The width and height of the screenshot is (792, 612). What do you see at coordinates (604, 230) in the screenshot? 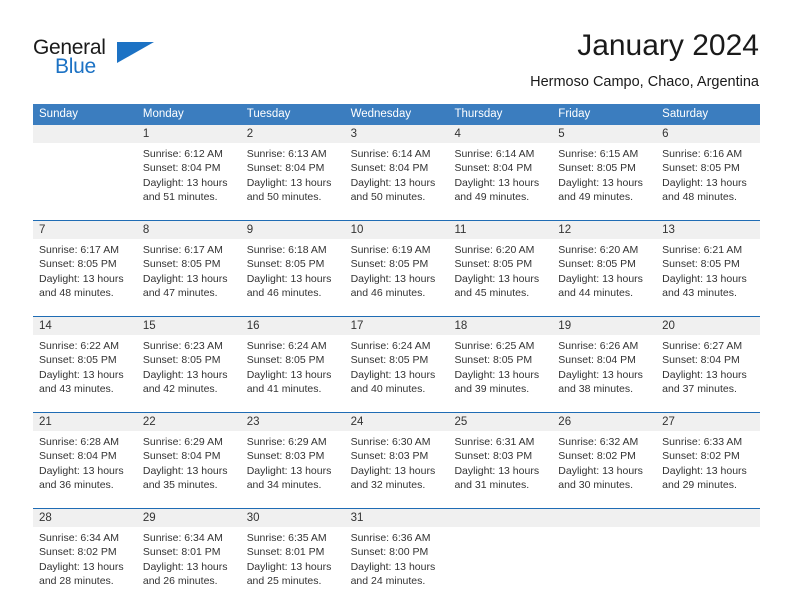
I see `day-number: 12` at bounding box center [604, 230].